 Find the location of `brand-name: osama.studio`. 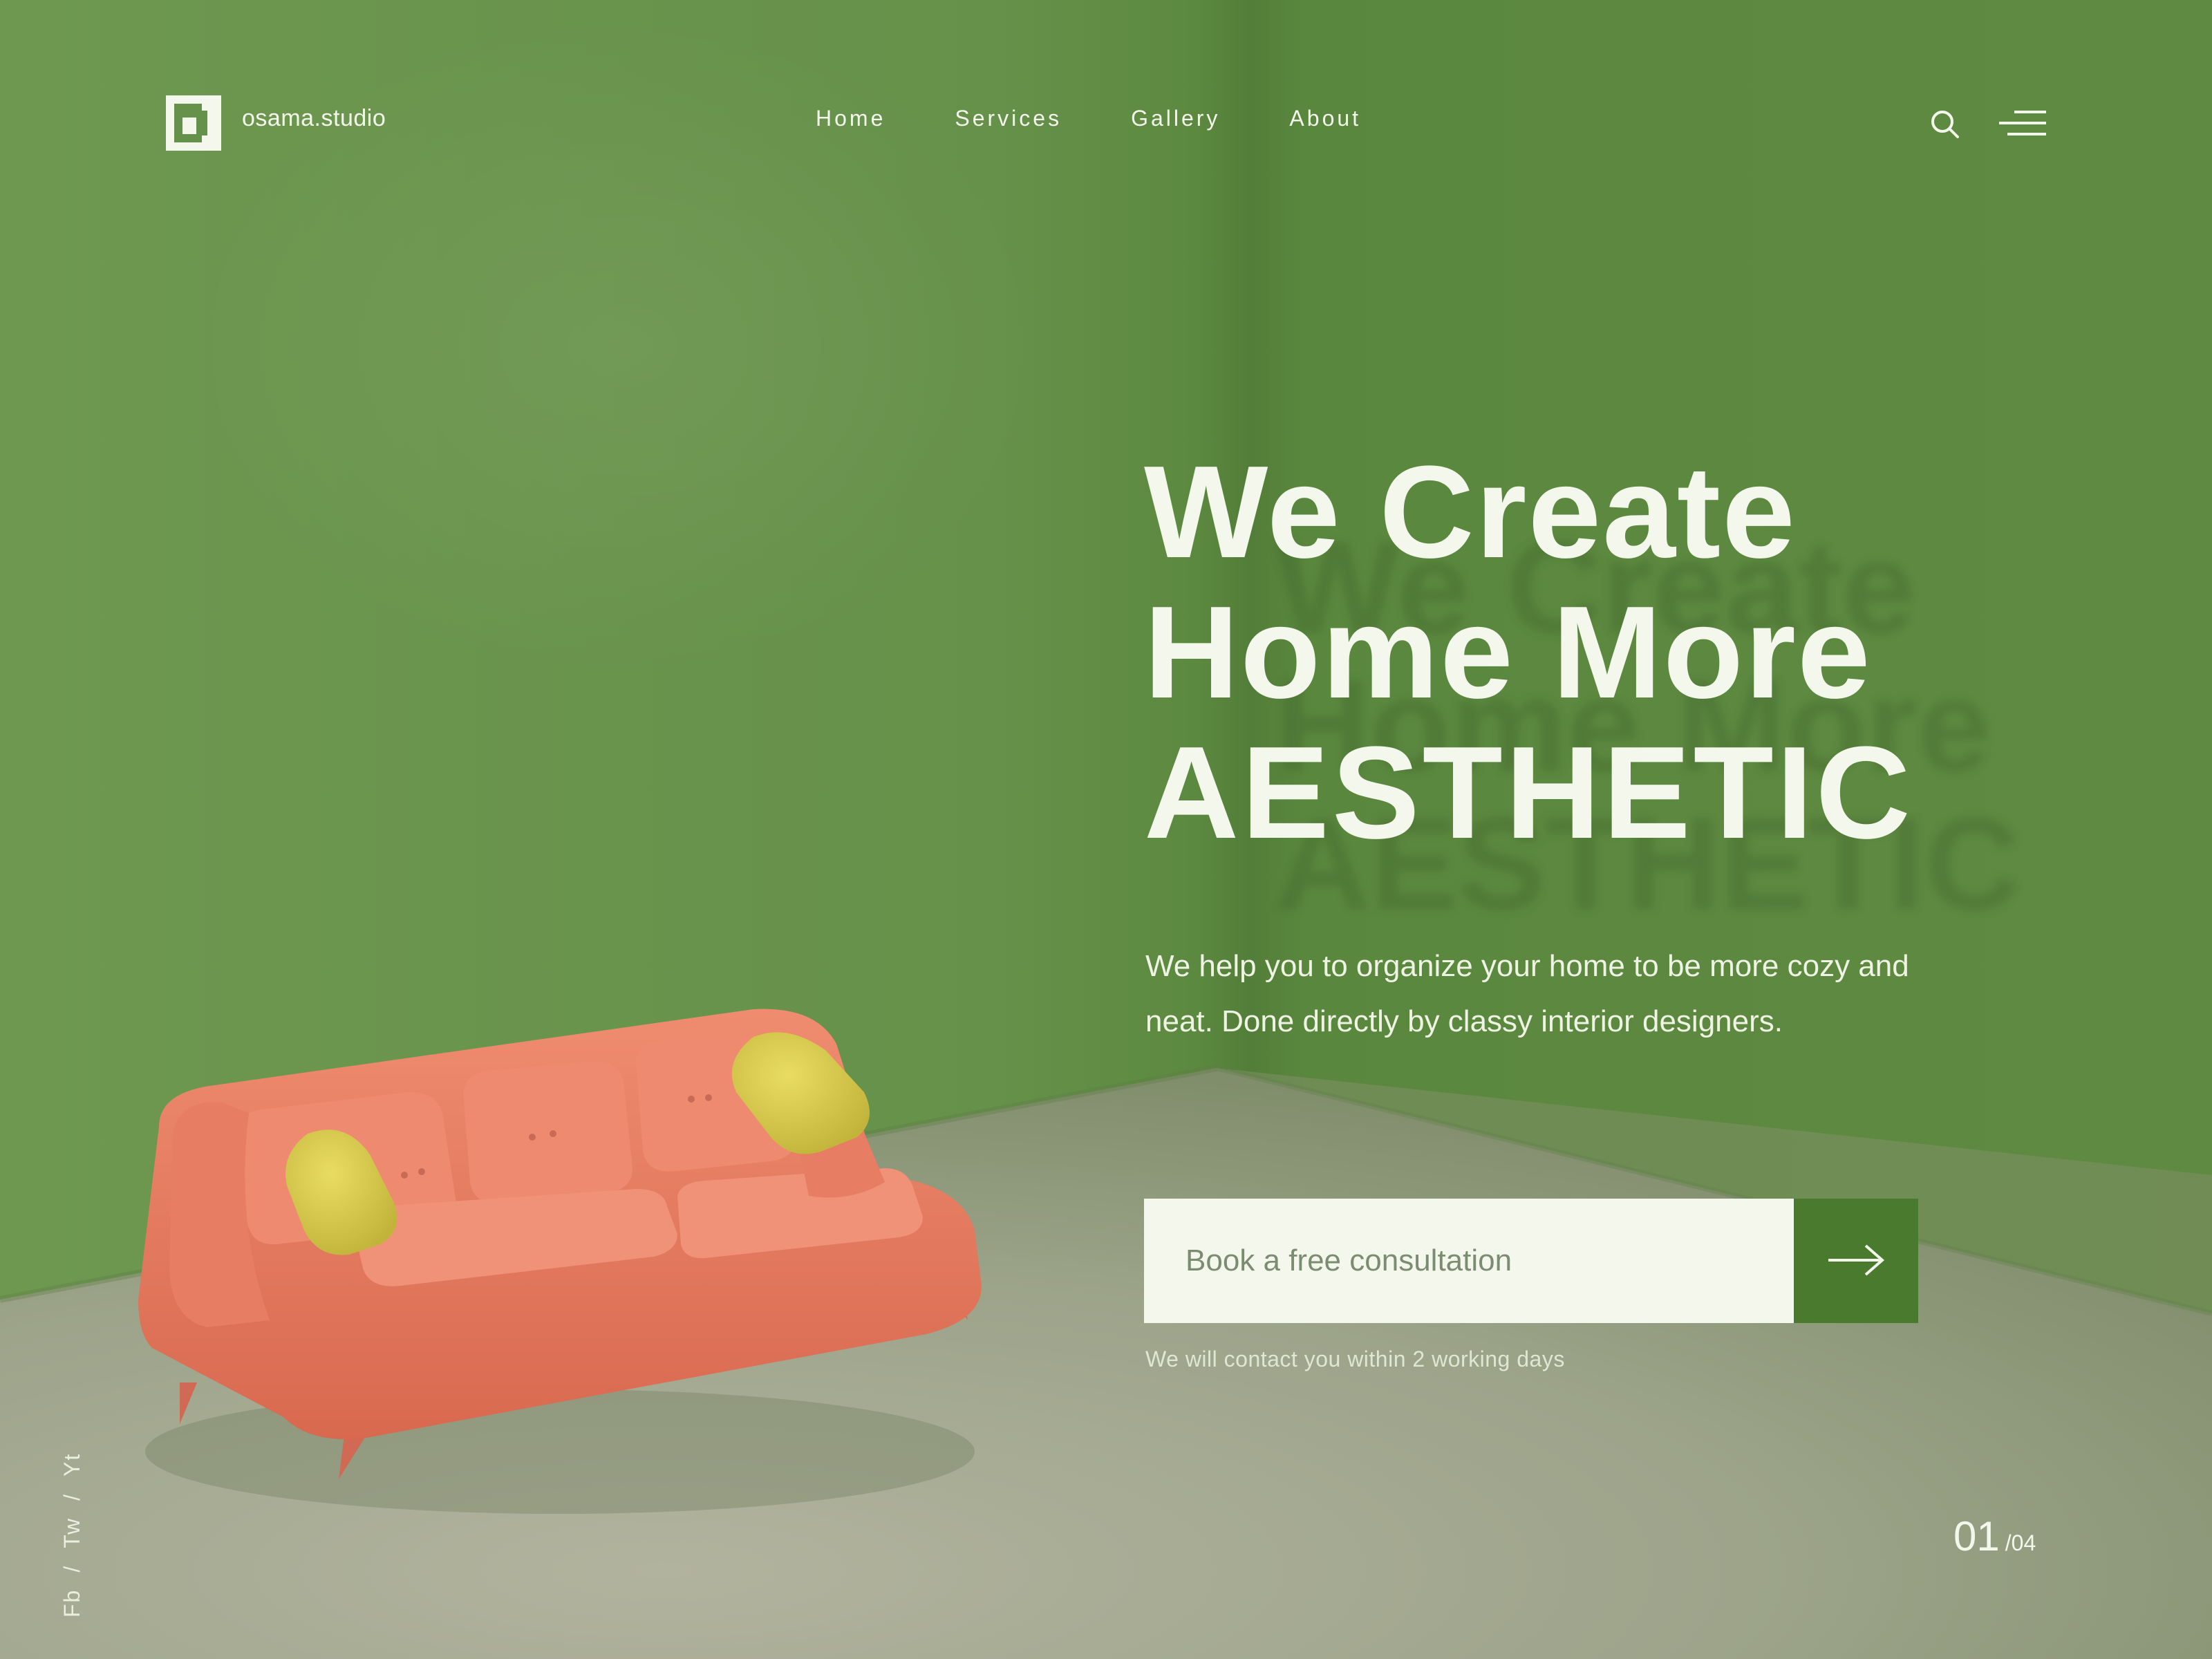

brand-name: osama.studio is located at coordinates (314, 118).